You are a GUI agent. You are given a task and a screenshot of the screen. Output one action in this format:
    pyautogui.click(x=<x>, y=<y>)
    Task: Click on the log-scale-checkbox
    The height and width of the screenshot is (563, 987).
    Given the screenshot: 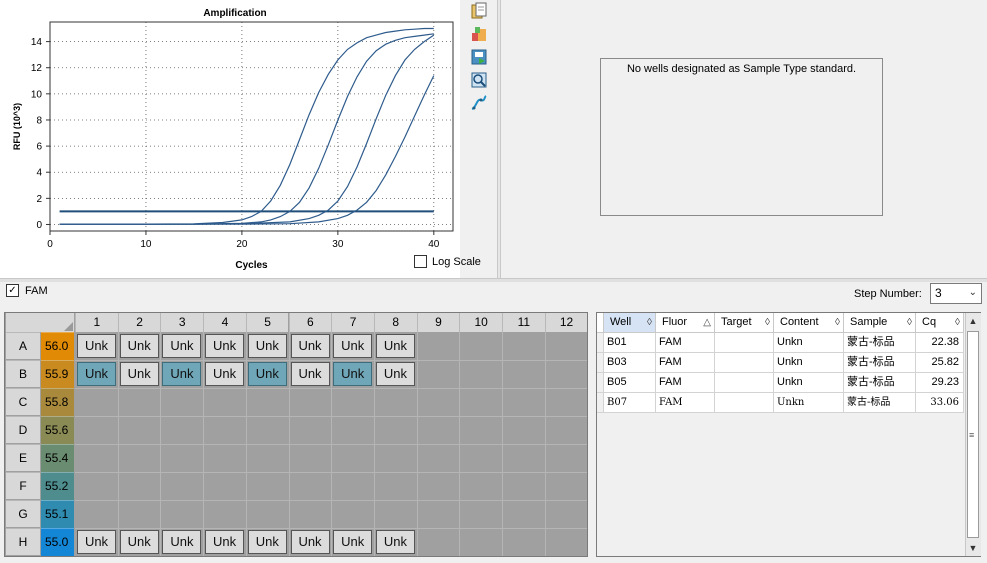 What is the action you would take?
    pyautogui.click(x=420, y=261)
    